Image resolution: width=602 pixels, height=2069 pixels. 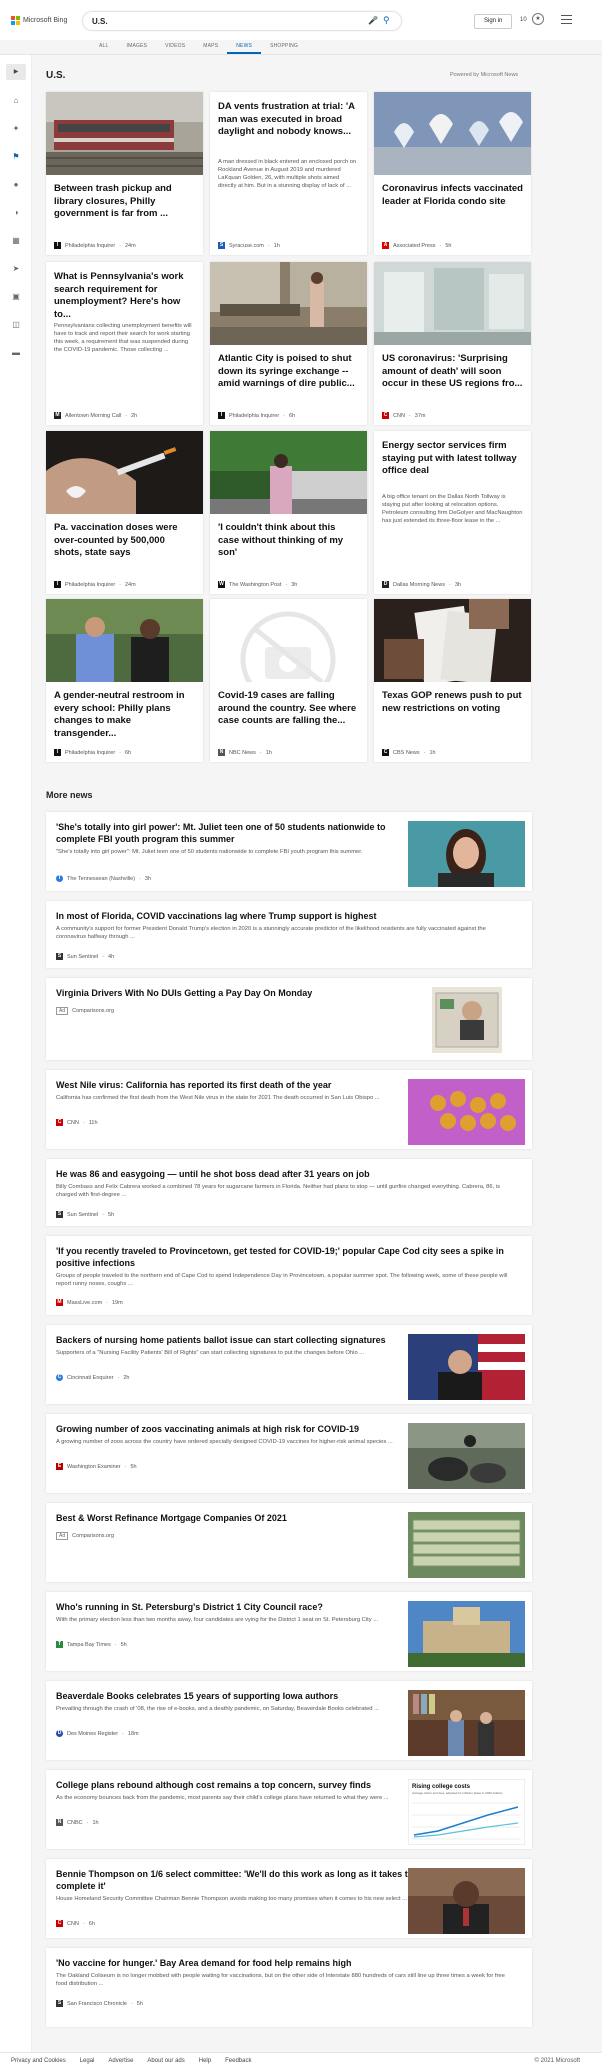 I want to click on item-source: T The Tennessean (Nashville) · 3h, so click(x=103, y=878).